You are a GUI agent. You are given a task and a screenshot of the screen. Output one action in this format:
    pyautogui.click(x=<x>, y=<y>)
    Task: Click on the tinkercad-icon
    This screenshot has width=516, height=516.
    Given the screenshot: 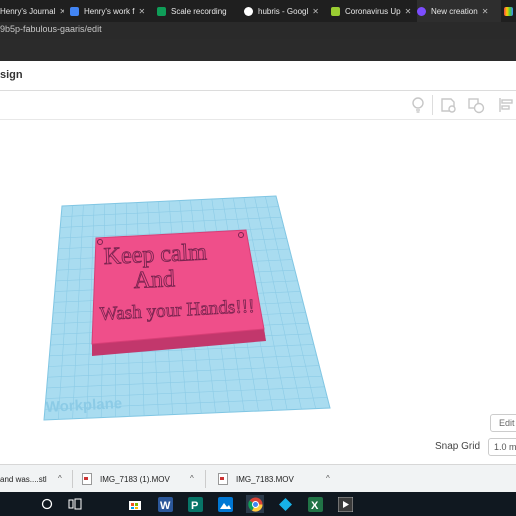 What is the action you would take?
    pyautogui.click(x=421, y=11)
    